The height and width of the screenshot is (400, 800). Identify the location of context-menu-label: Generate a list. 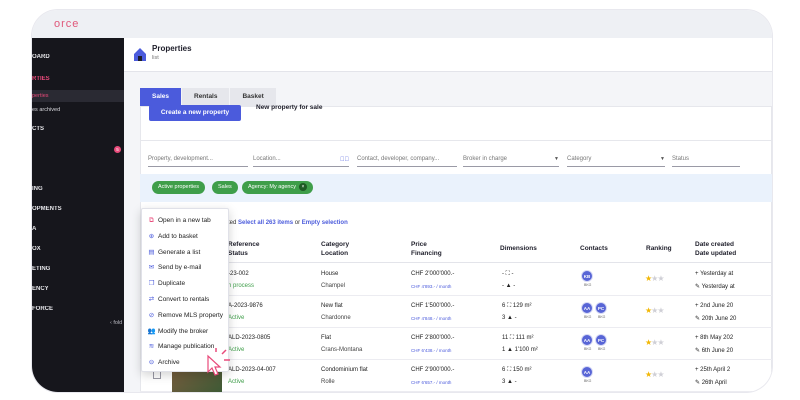
(179, 252).